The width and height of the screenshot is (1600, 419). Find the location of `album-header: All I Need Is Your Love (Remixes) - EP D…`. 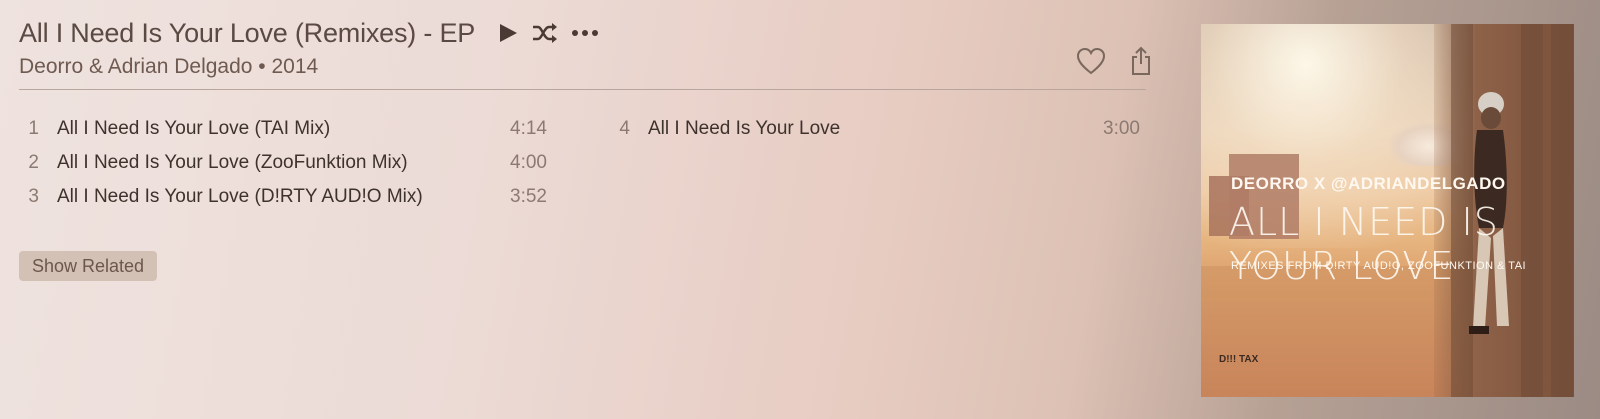

album-header: All I Need Is Your Love (Remixes) - EP D… is located at coordinates (309, 46).